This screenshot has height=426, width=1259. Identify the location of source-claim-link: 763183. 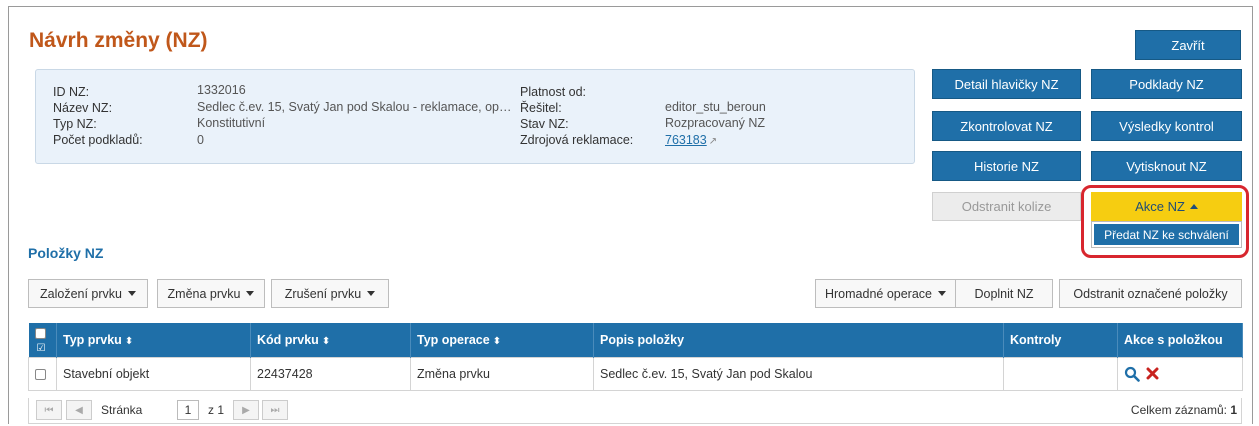
(686, 140).